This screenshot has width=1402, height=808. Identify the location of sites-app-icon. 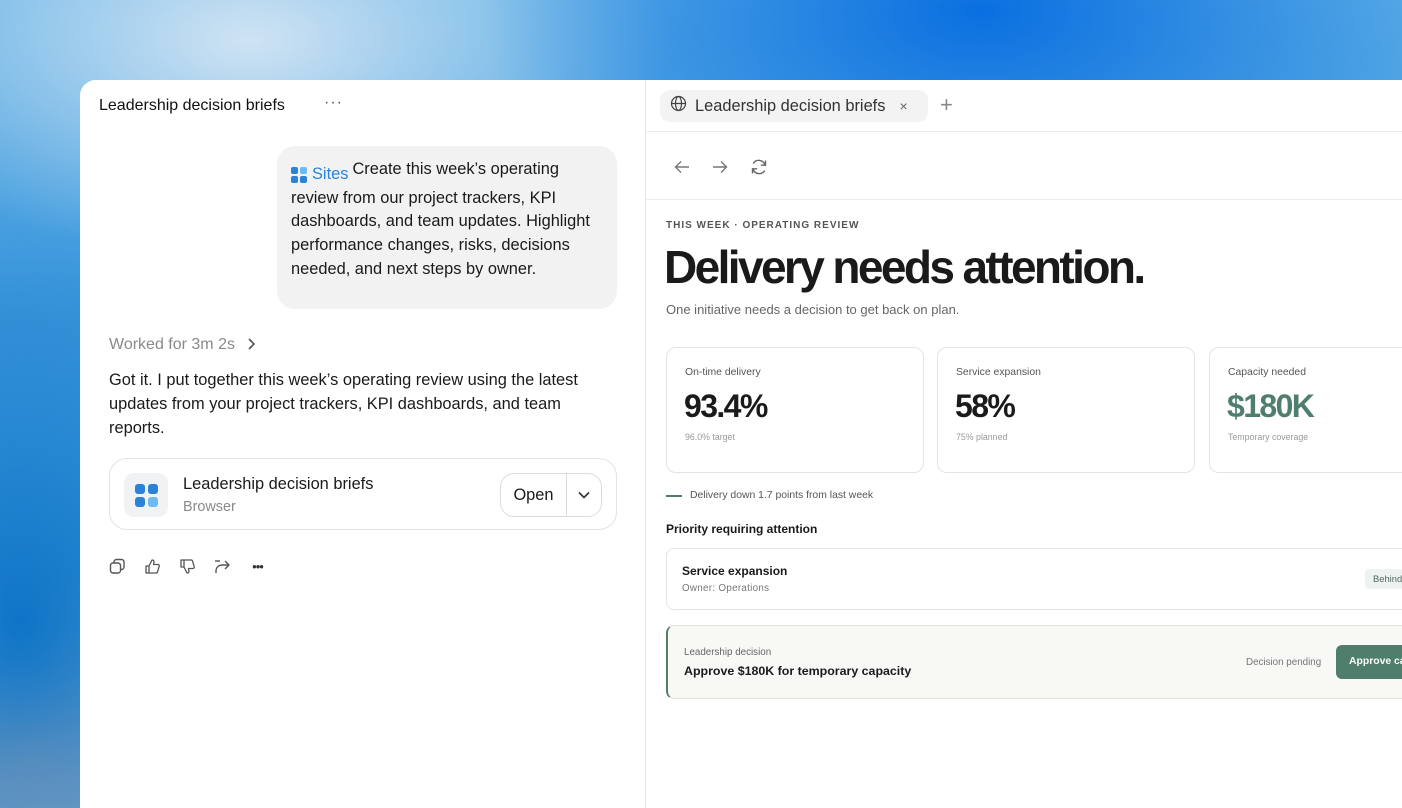
(146, 495).